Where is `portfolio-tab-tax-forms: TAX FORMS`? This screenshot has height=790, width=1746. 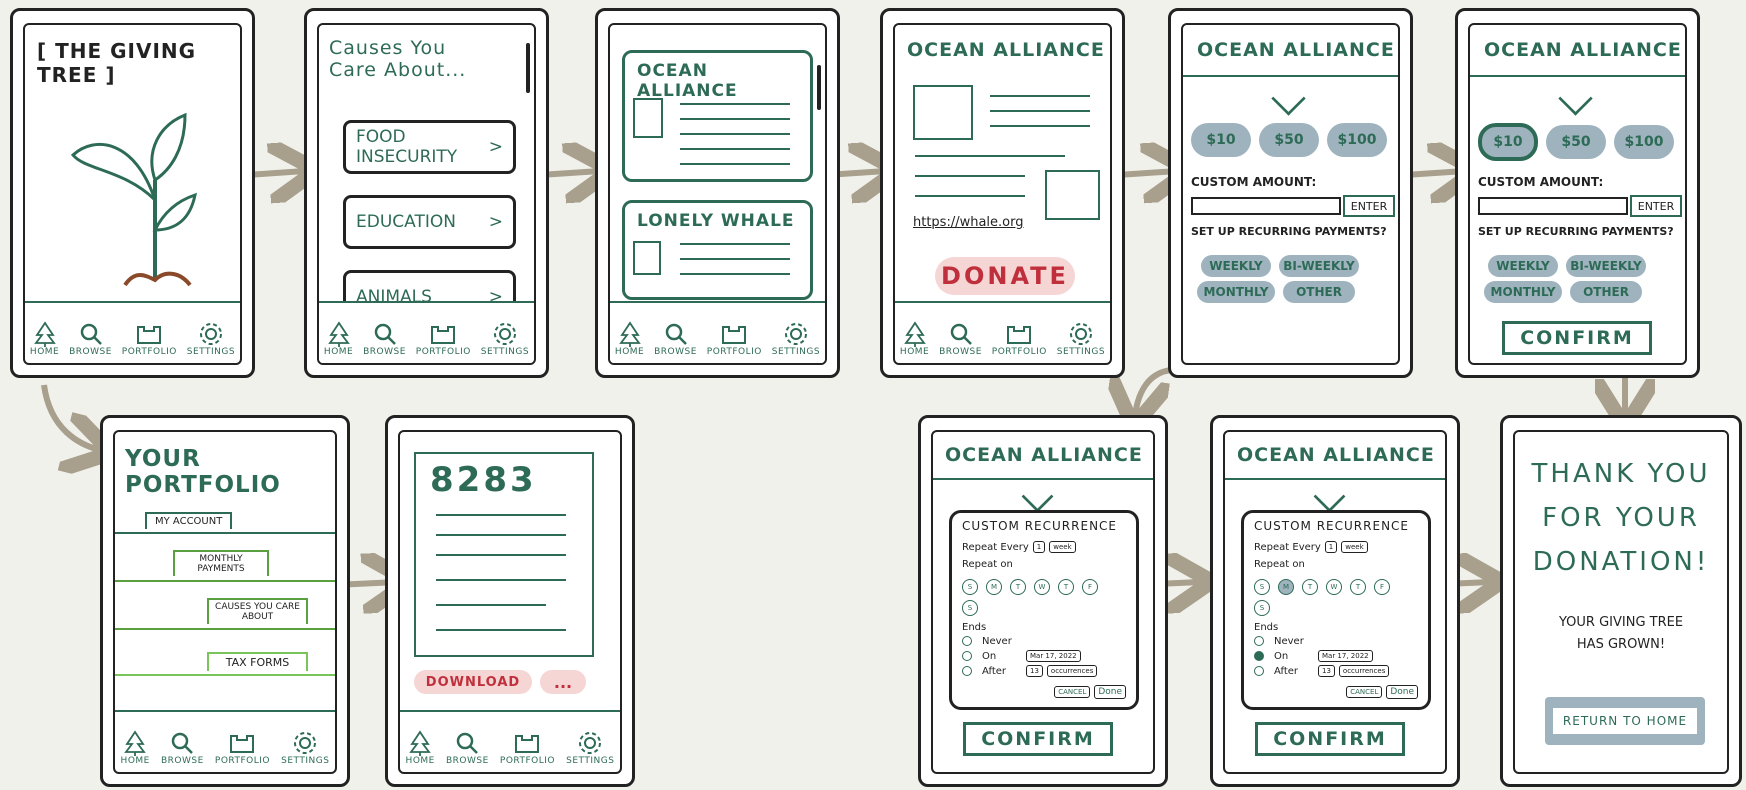 portfolio-tab-tax-forms: TAX FORMS is located at coordinates (257, 661).